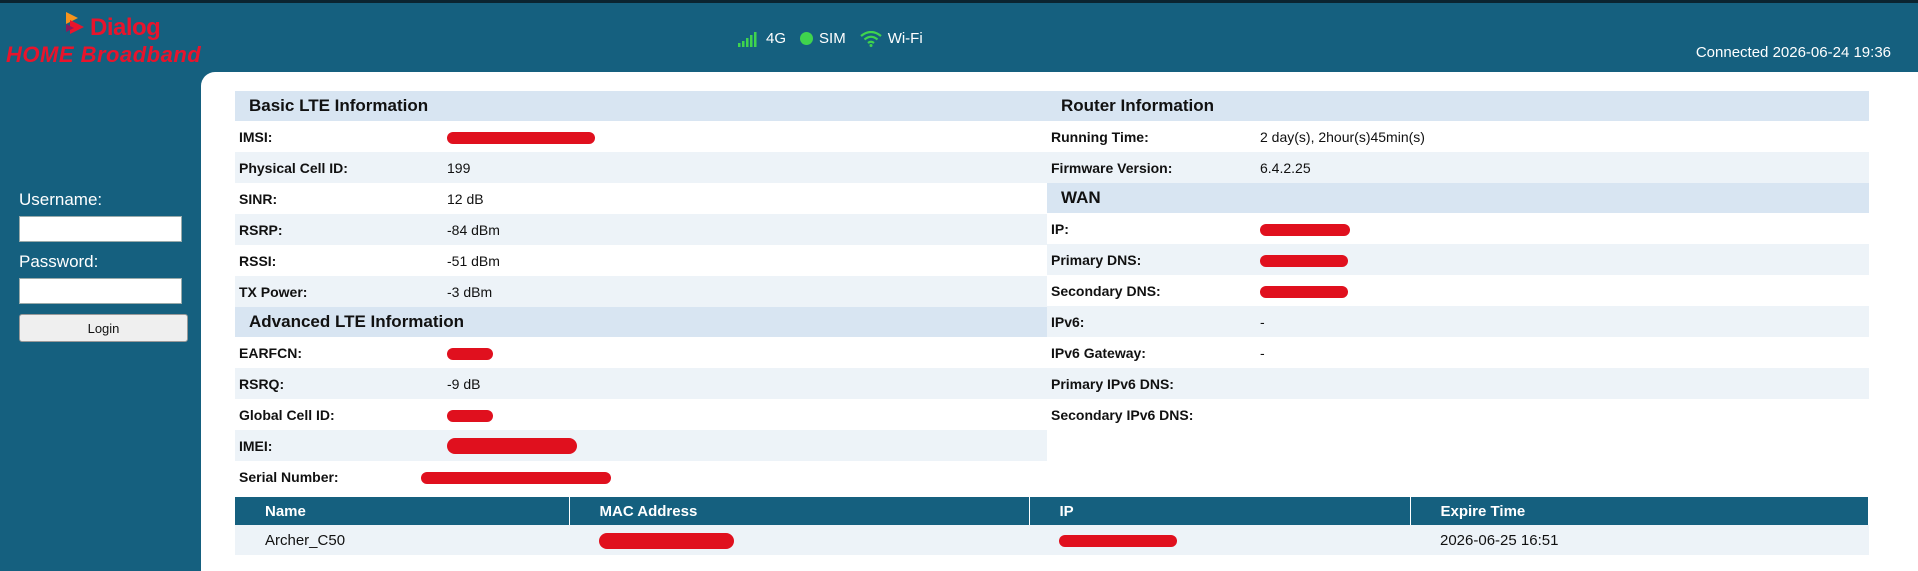  I want to click on info-row: IMSI:, so click(641, 136).